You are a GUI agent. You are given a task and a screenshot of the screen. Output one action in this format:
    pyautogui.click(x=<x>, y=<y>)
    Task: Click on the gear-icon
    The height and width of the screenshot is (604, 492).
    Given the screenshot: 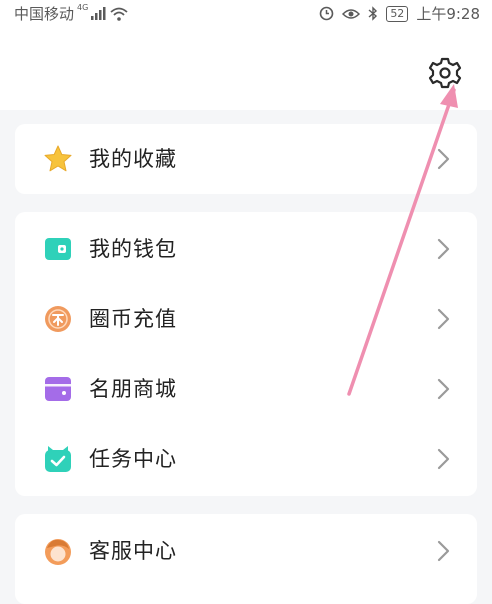 What is the action you would take?
    pyautogui.click(x=445, y=73)
    